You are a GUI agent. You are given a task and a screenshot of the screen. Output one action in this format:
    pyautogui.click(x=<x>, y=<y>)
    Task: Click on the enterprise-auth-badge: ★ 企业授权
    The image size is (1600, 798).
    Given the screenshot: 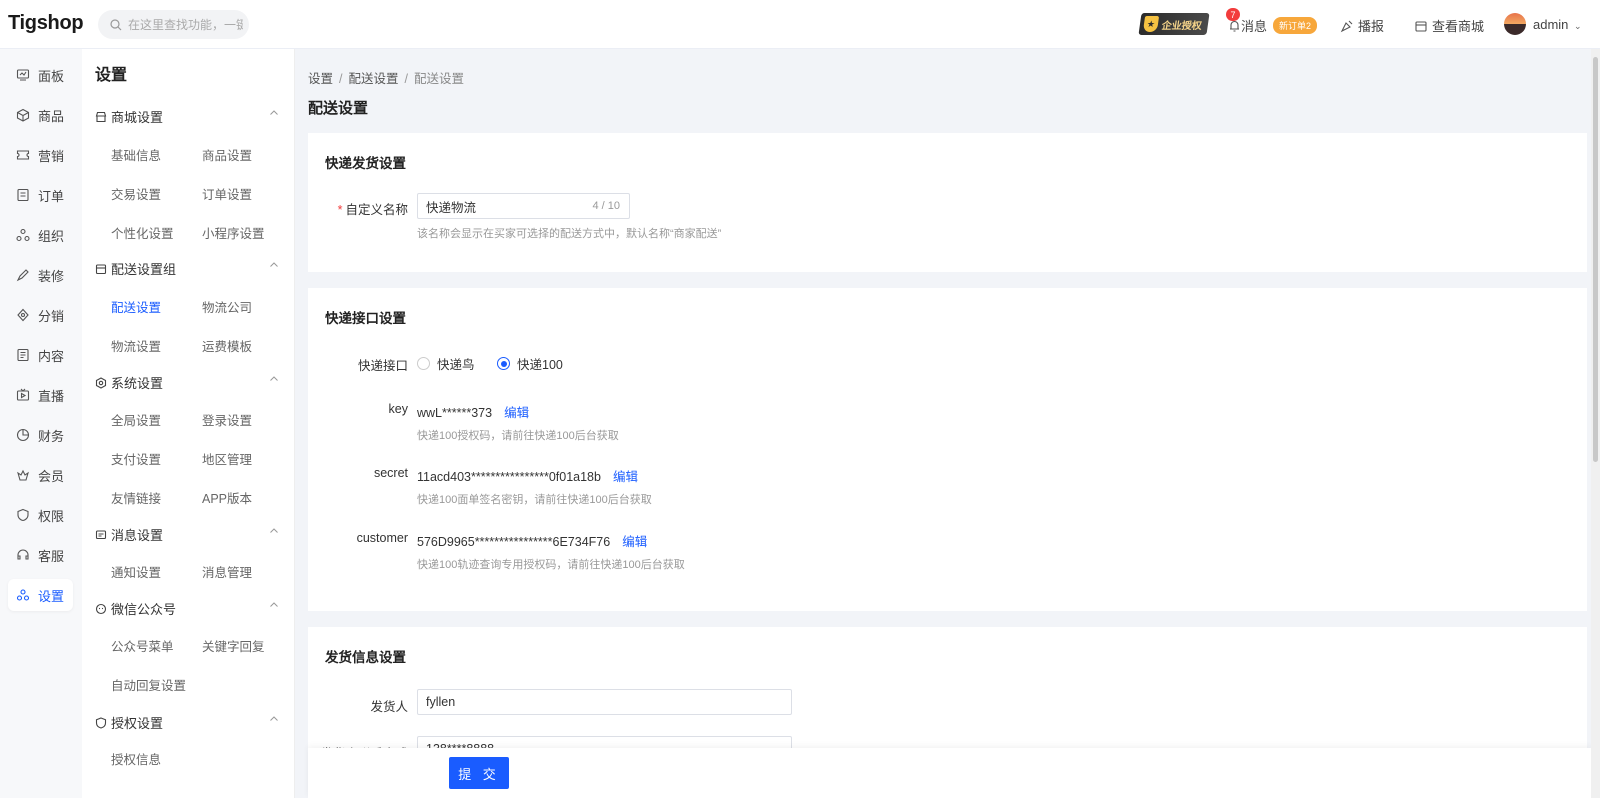 What is the action you would take?
    pyautogui.click(x=1174, y=24)
    